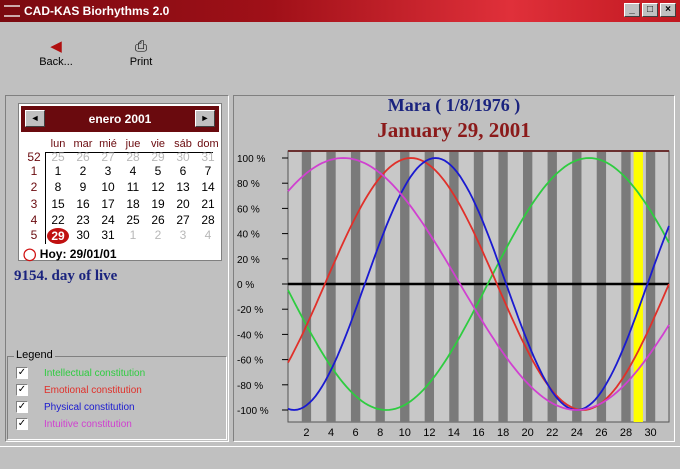 This screenshot has width=680, height=469. I want to click on y-tick-label: 0 %, so click(245, 285).